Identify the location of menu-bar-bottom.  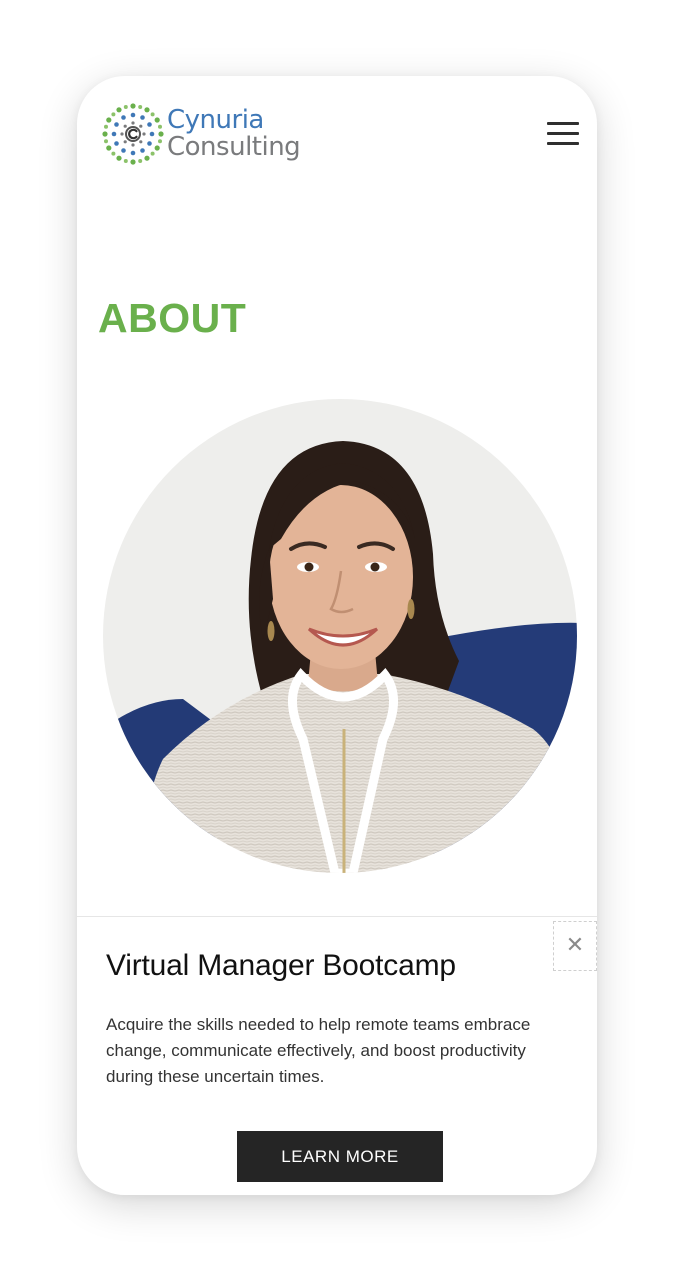
(563, 143).